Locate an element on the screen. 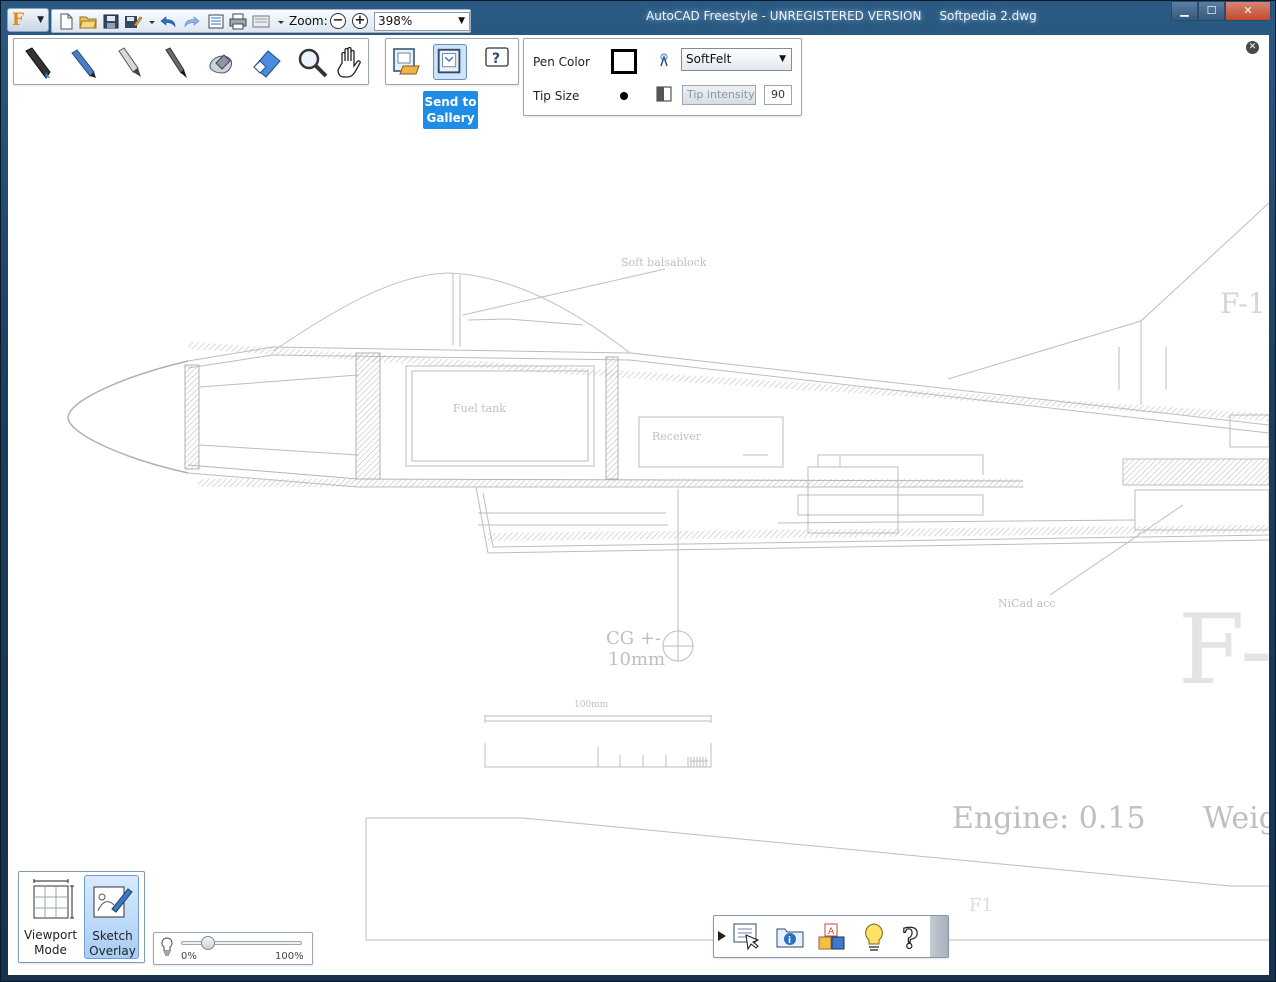 The height and width of the screenshot is (982, 1276). info-icon: i is located at coordinates (790, 937).